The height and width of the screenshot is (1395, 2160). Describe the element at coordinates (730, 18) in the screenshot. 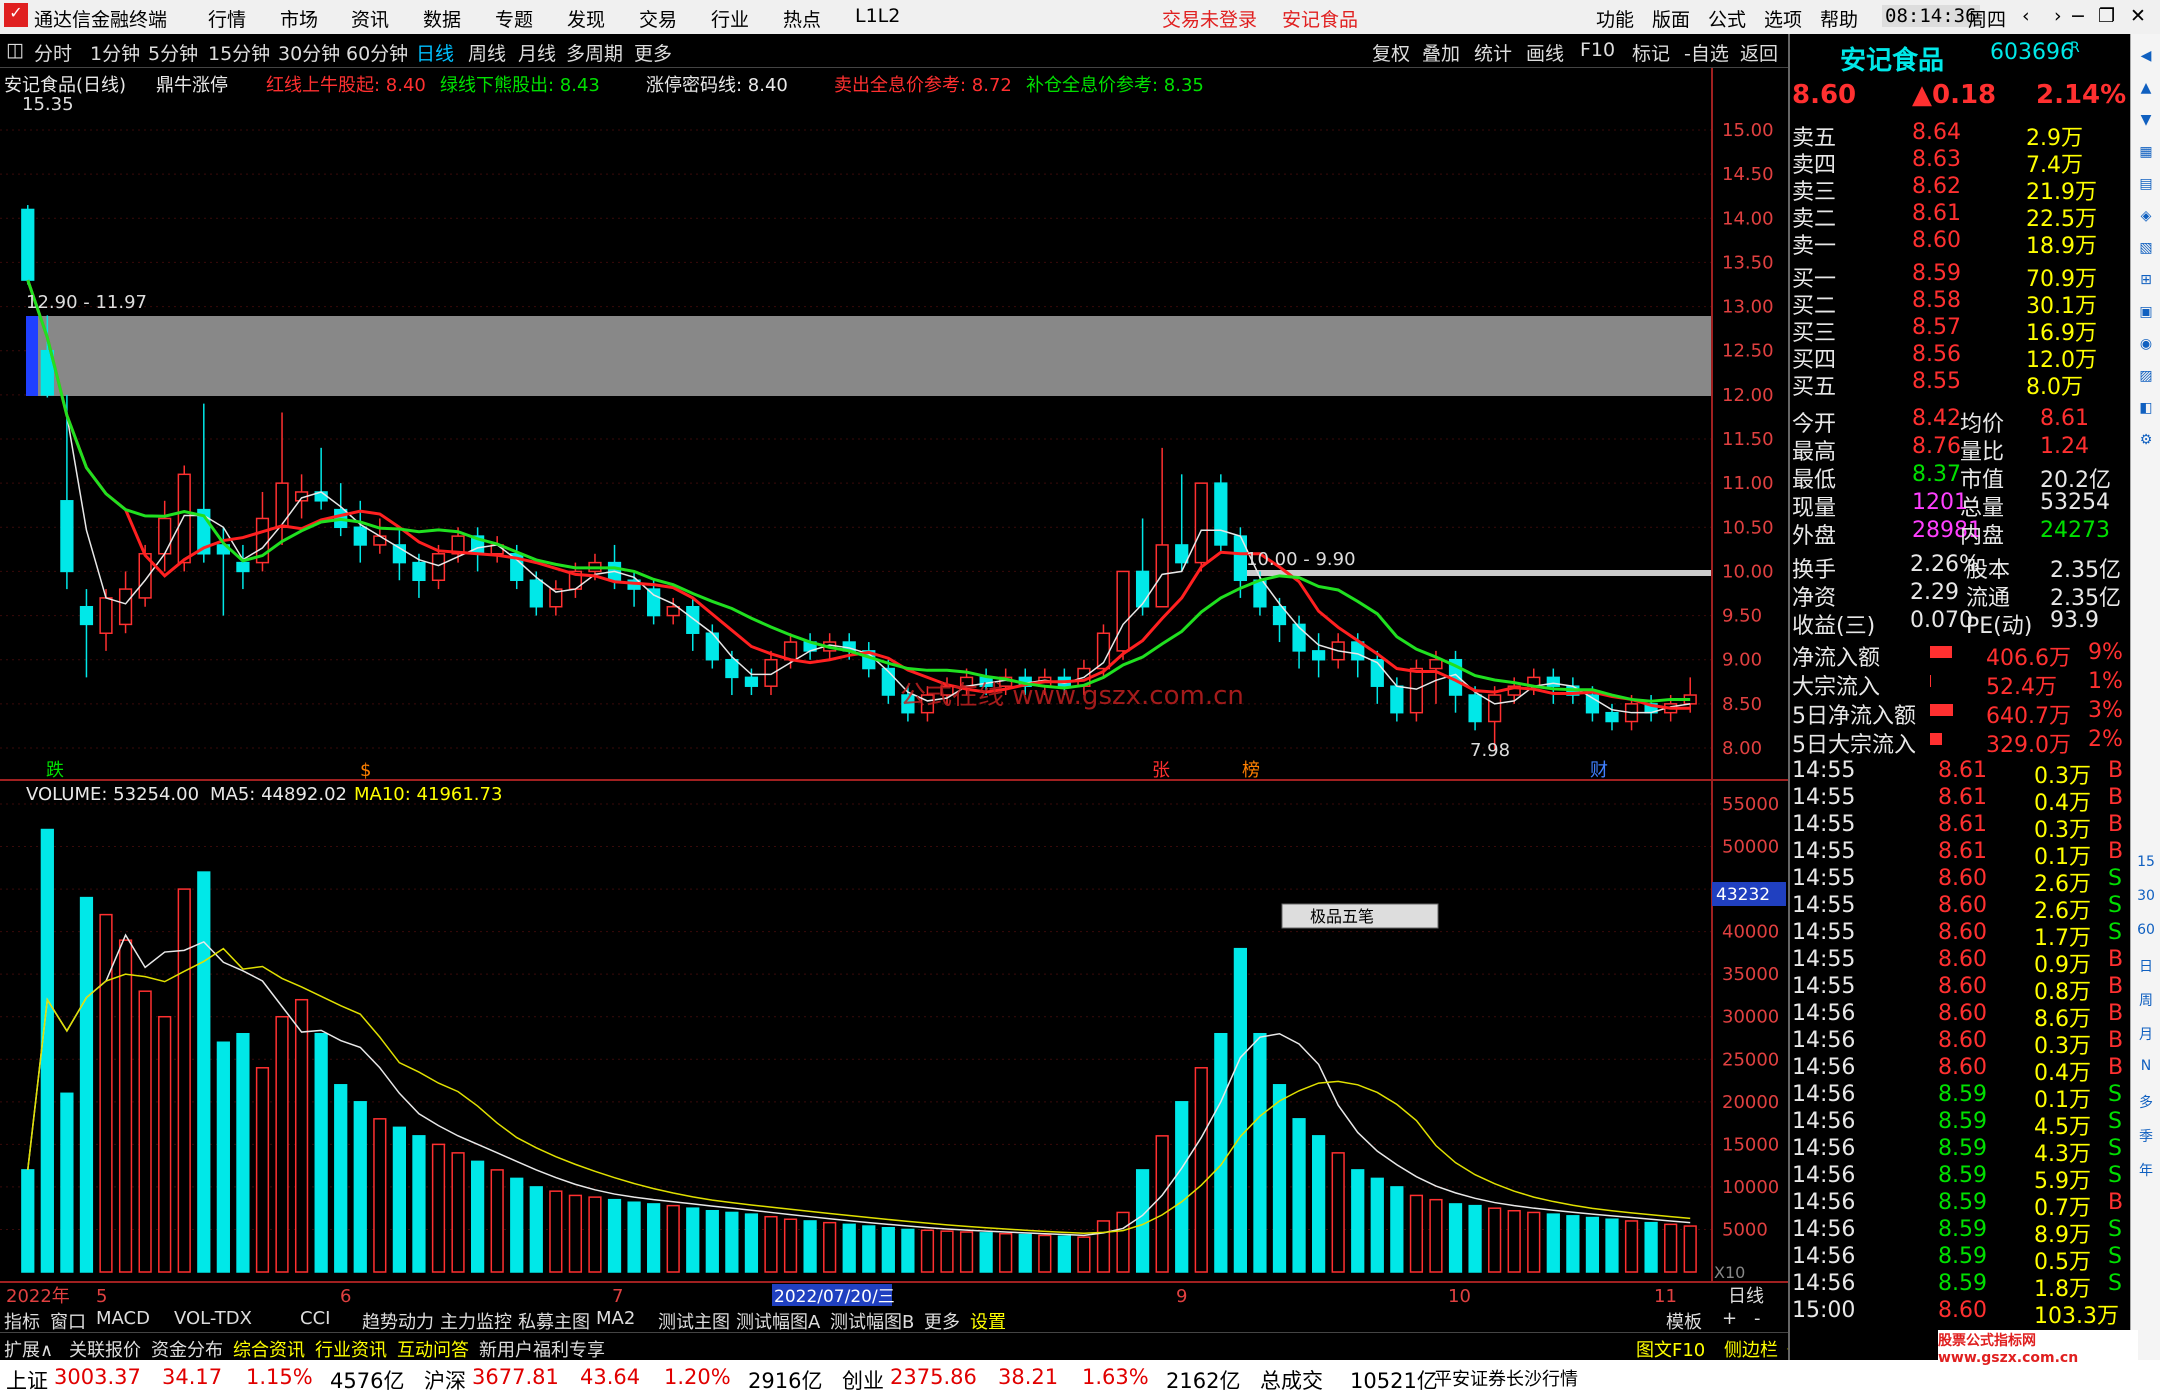

I see `menu-industry: 行业` at that location.